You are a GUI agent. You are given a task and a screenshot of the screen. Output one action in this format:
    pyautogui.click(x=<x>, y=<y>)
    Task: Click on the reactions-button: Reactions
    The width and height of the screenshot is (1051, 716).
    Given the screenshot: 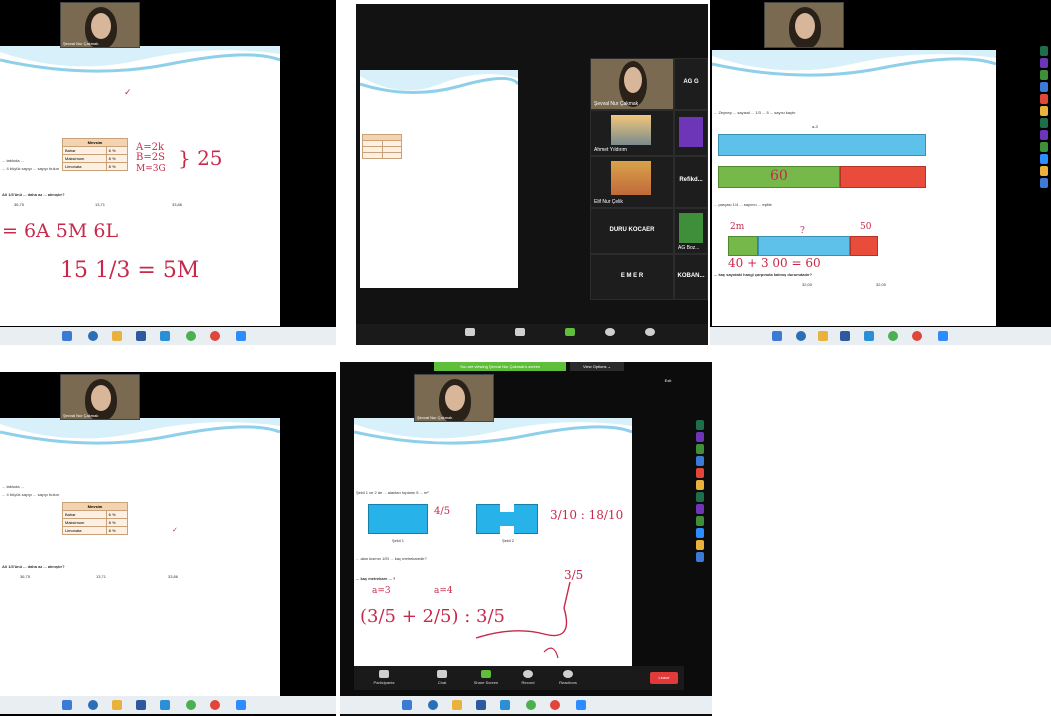 What is the action you would take?
    pyautogui.click(x=568, y=677)
    